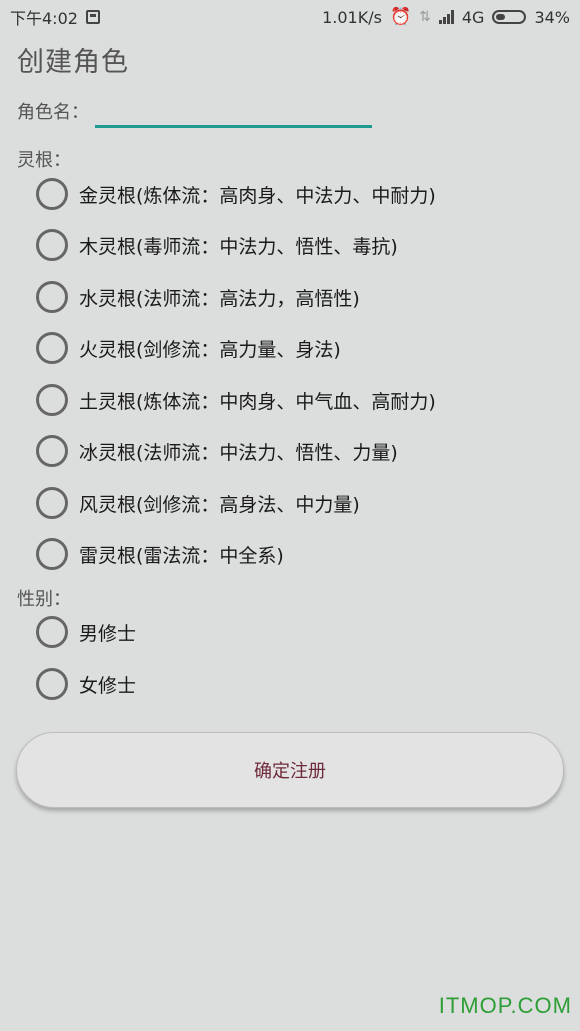 This screenshot has height=1031, width=580. What do you see at coordinates (219, 298) in the screenshot?
I see `radio-label: 水灵根(法师流：高法力，高悟性)` at bounding box center [219, 298].